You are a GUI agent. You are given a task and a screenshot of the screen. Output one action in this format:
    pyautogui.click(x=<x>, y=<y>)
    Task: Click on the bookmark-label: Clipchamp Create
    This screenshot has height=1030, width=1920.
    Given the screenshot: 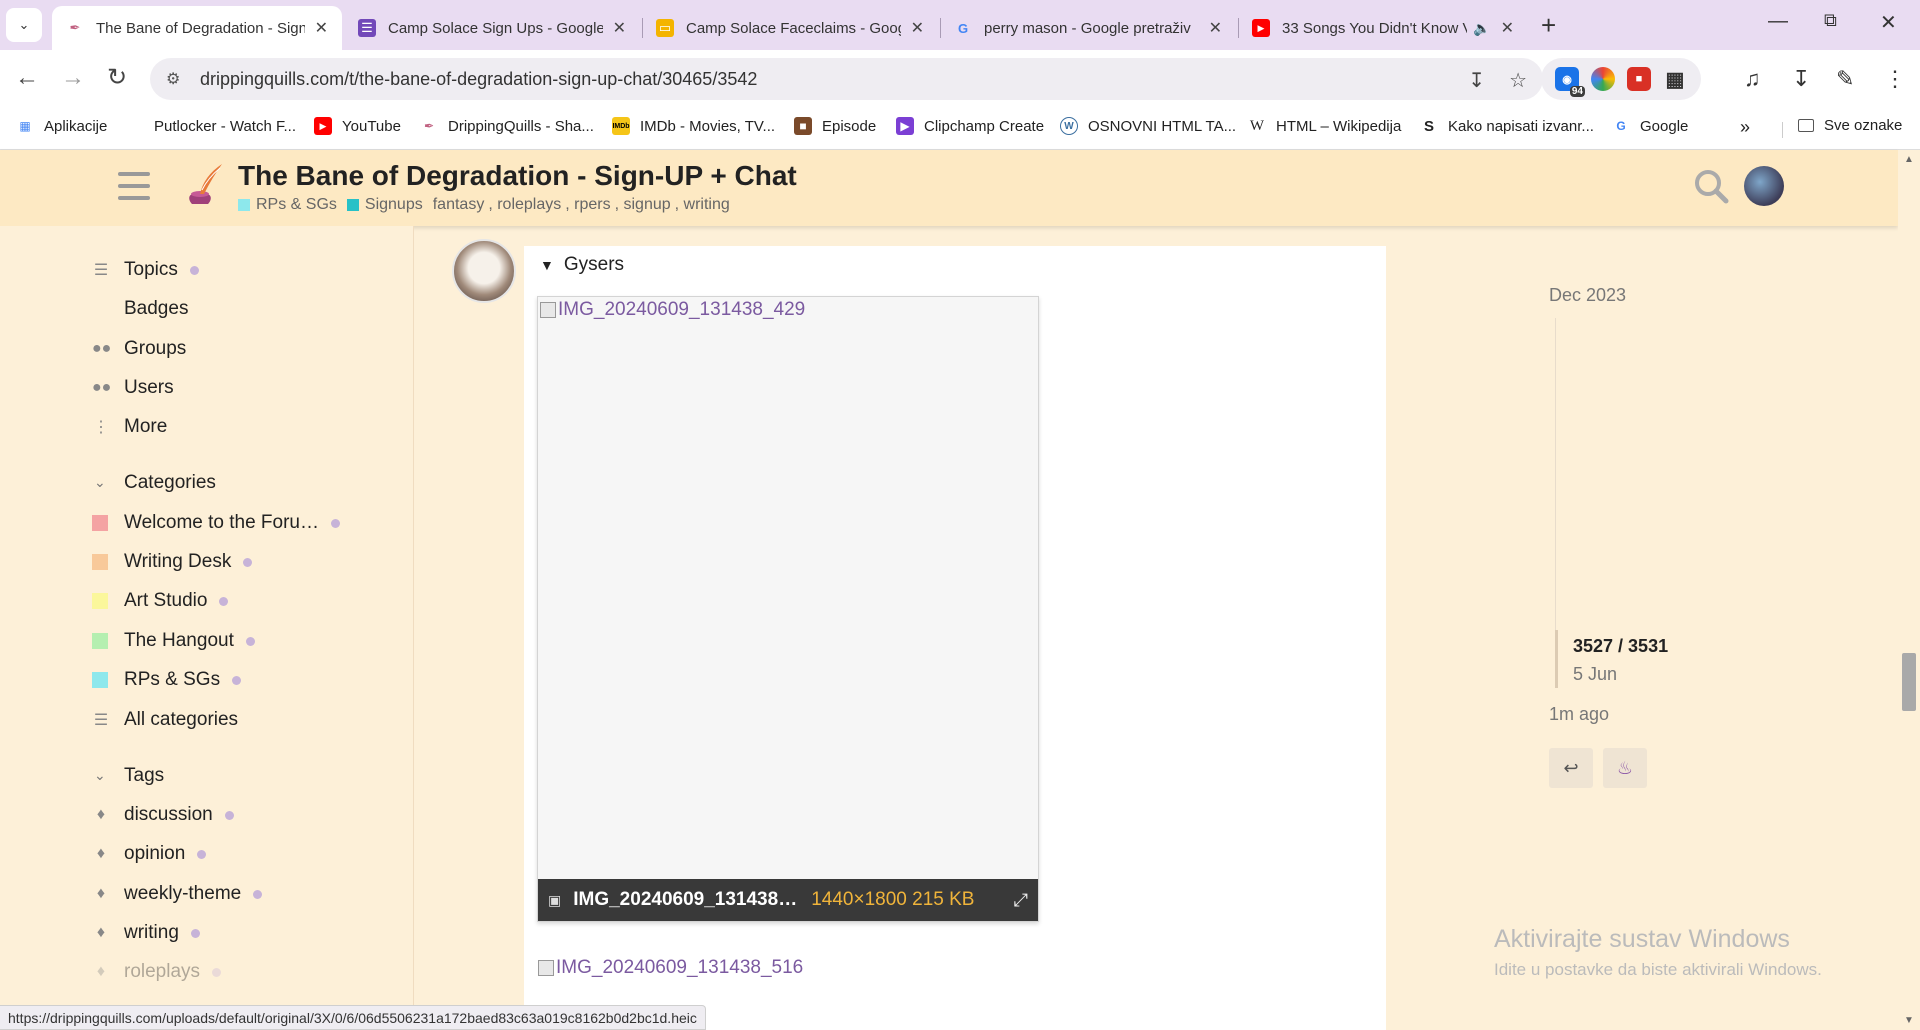 What is the action you would take?
    pyautogui.click(x=984, y=126)
    